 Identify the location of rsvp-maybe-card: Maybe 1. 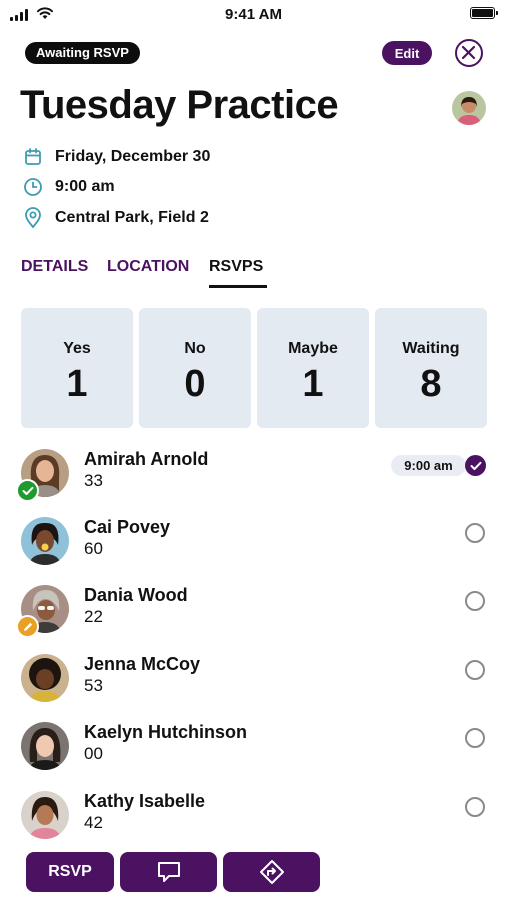
(313, 368).